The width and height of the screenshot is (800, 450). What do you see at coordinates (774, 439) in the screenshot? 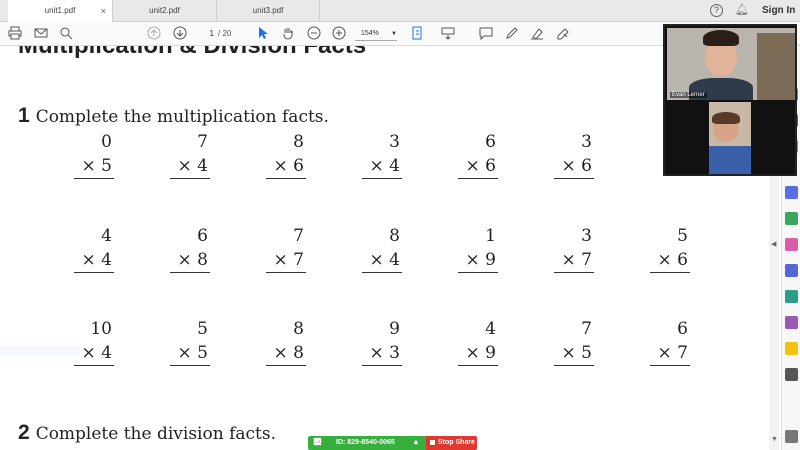
I see `scroll-down-icon: ▼` at bounding box center [774, 439].